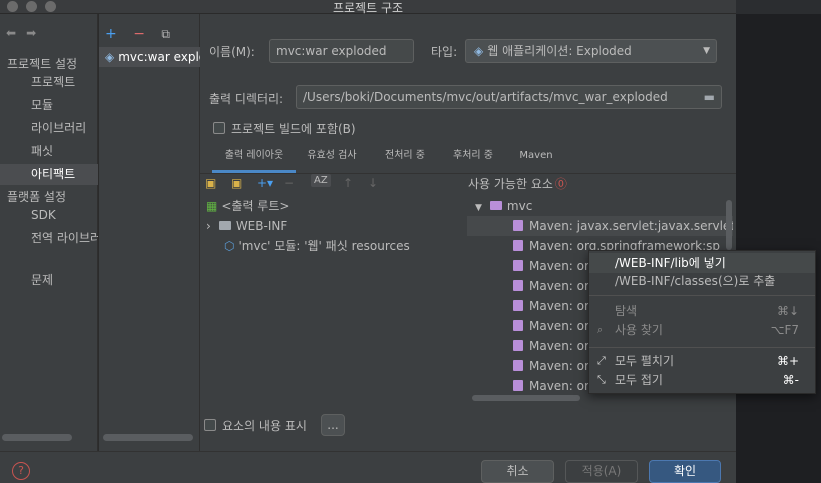 The height and width of the screenshot is (483, 821). Describe the element at coordinates (332, 159) in the screenshot. I see `tab-validation: 유효성 검사` at that location.